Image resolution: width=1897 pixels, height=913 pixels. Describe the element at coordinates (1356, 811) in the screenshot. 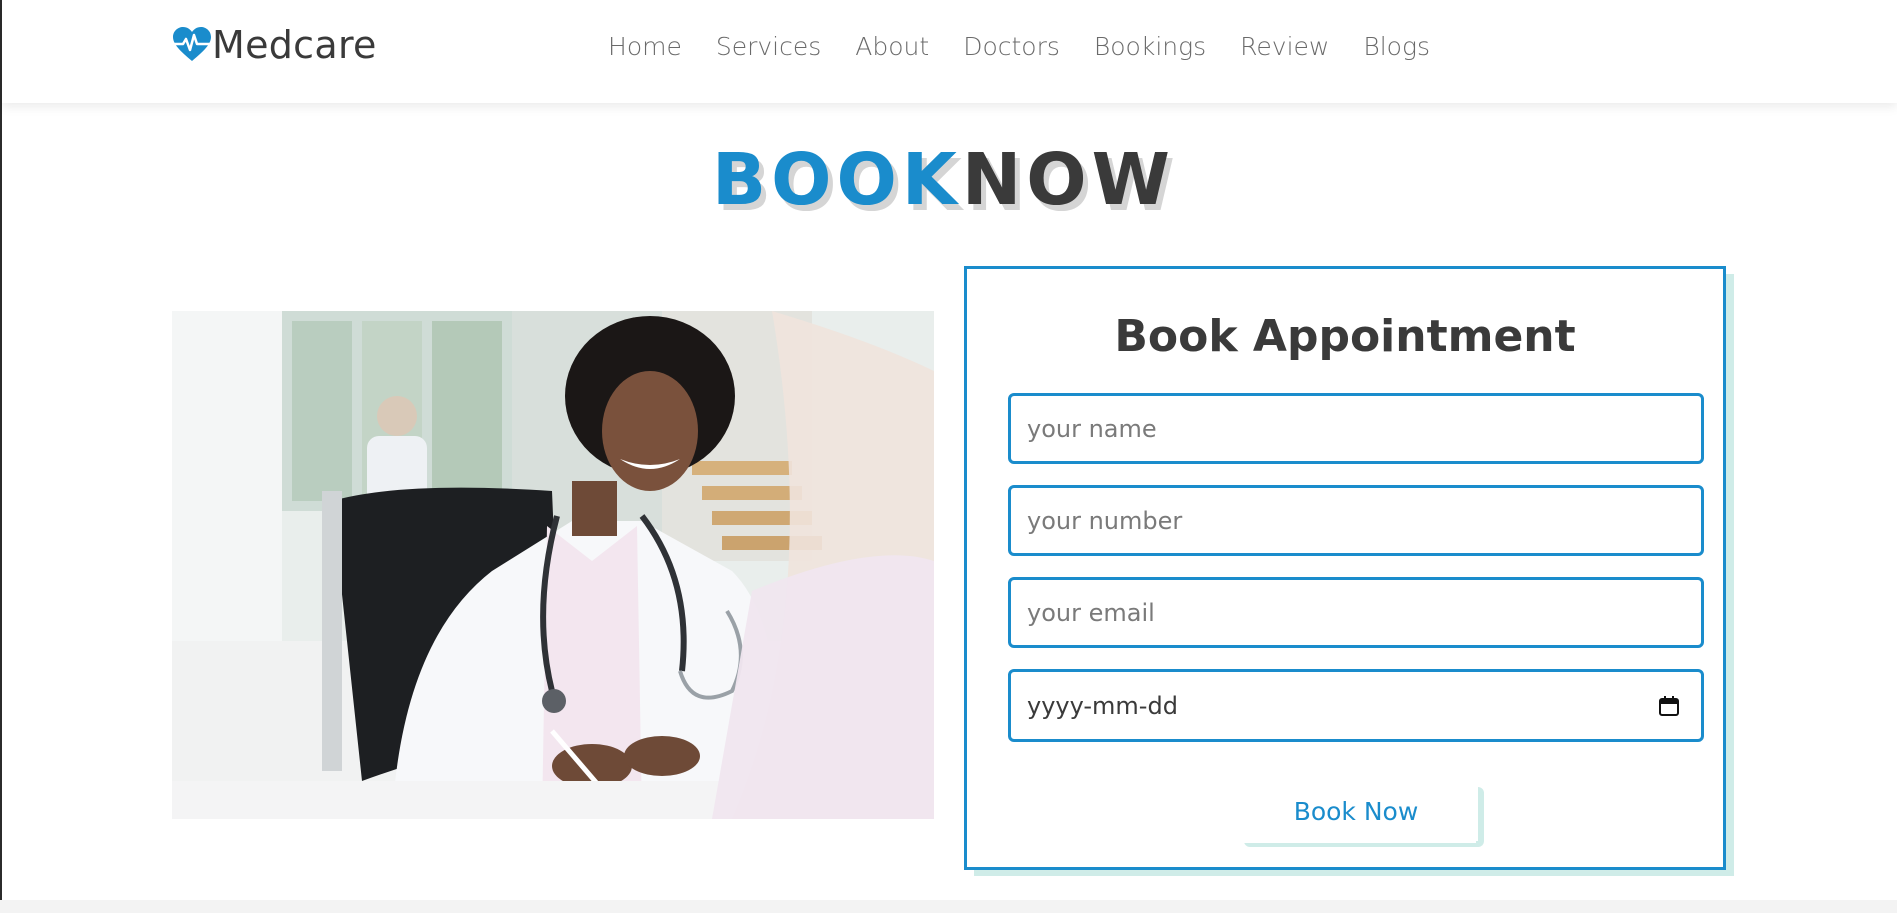

I see `book-now-button: Book Now` at that location.